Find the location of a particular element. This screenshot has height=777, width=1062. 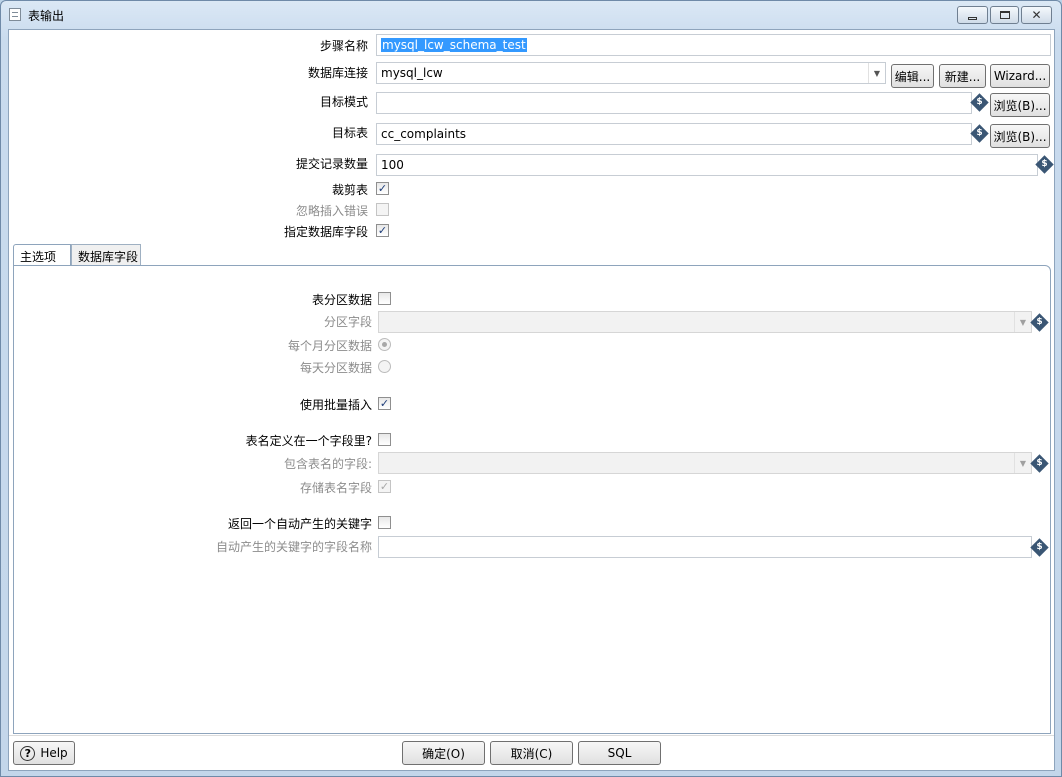

dialog-icon is located at coordinates (15, 14).